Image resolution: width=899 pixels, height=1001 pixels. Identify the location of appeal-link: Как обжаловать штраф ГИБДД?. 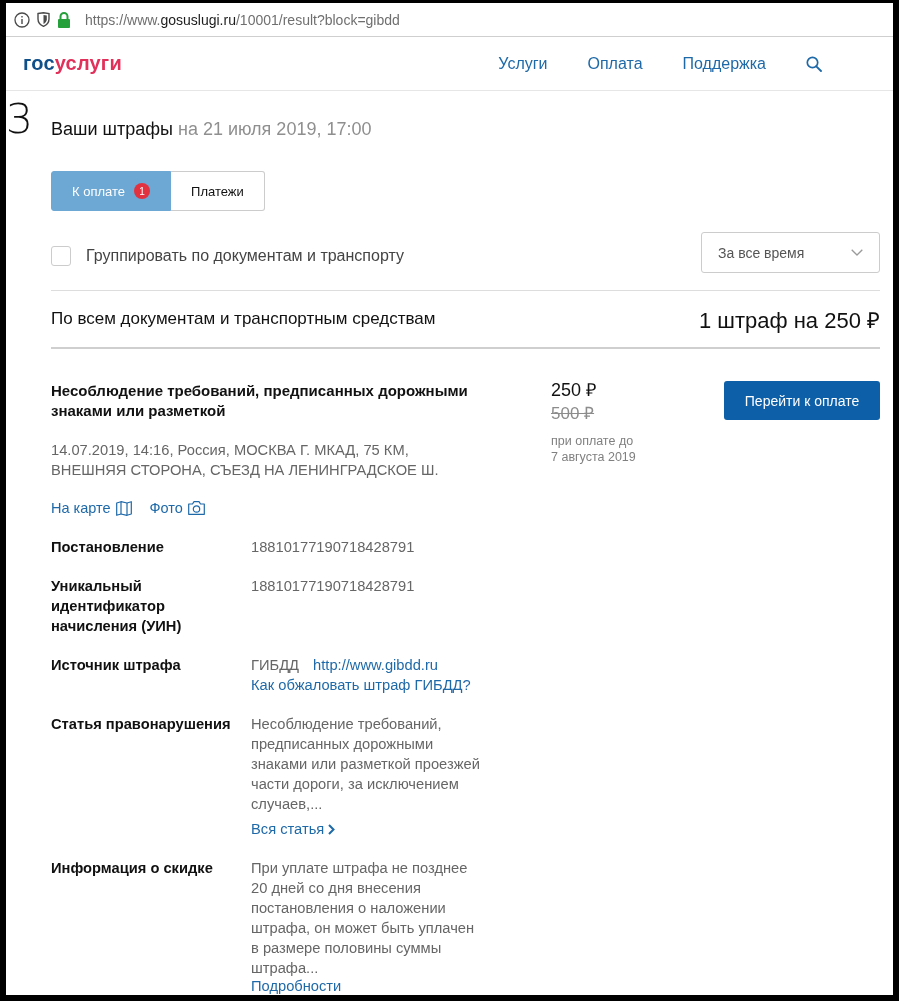
(361, 685).